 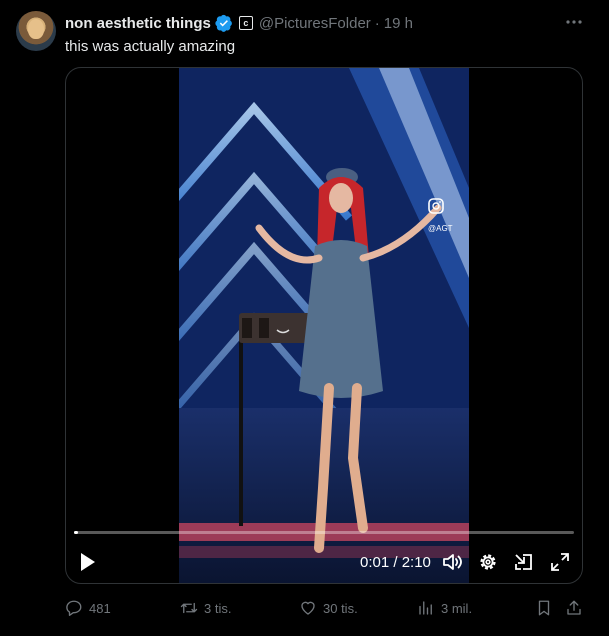 I want to click on bookmark-icon, so click(x=544, y=608).